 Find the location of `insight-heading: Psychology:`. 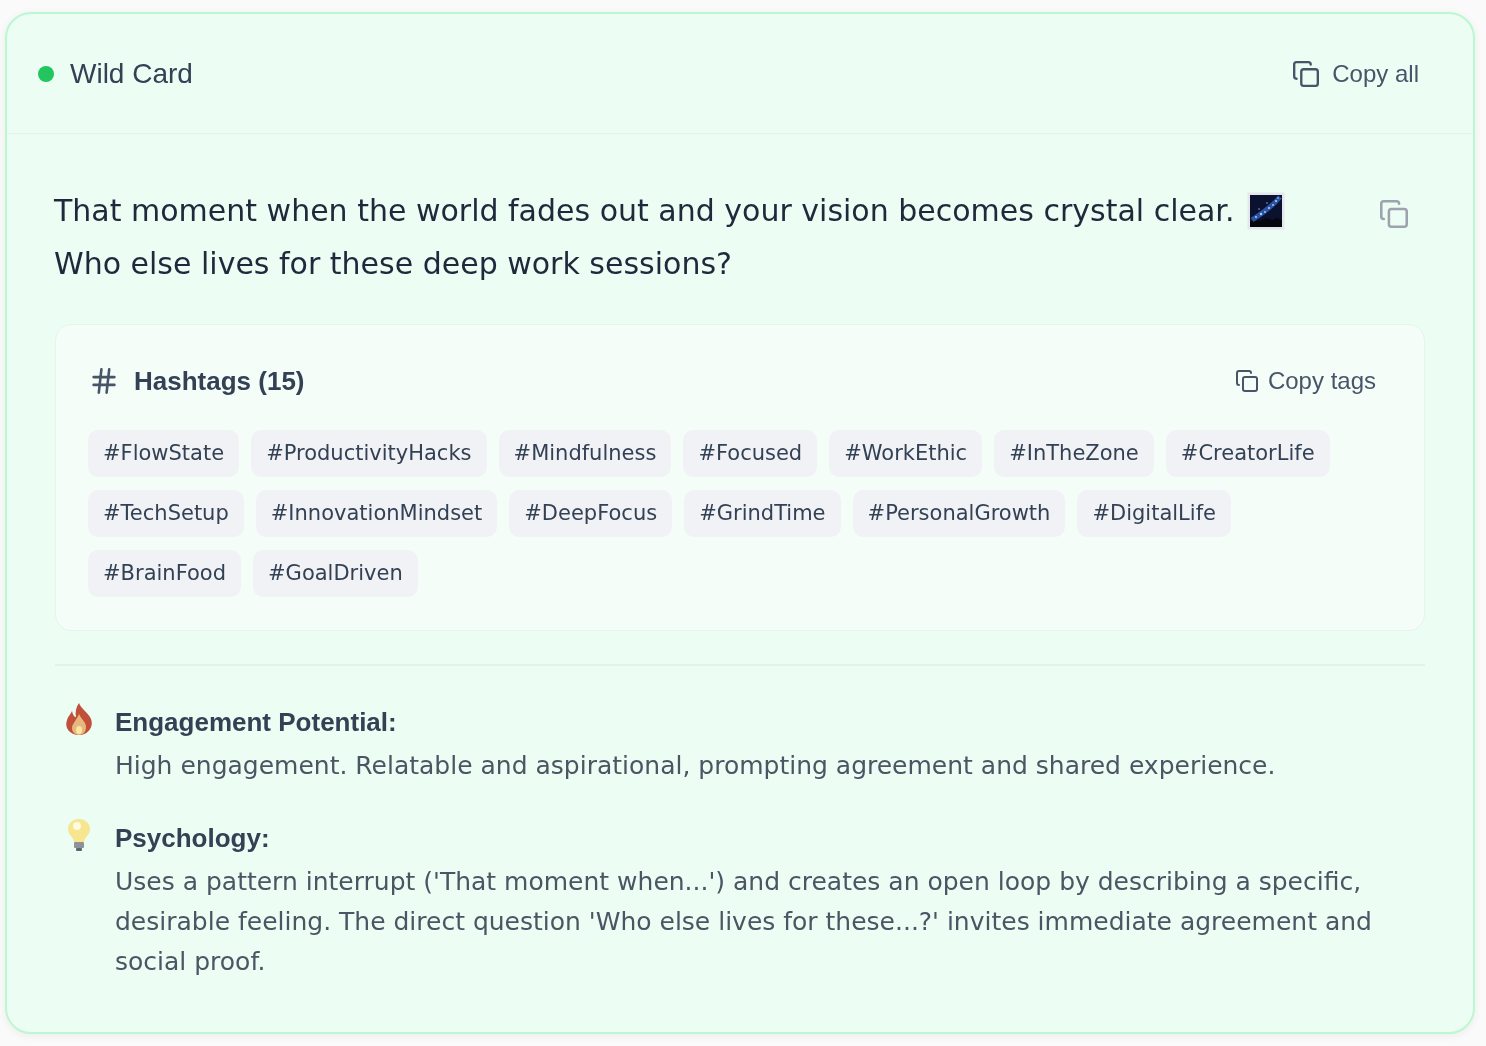

insight-heading: Psychology: is located at coordinates (193, 838).